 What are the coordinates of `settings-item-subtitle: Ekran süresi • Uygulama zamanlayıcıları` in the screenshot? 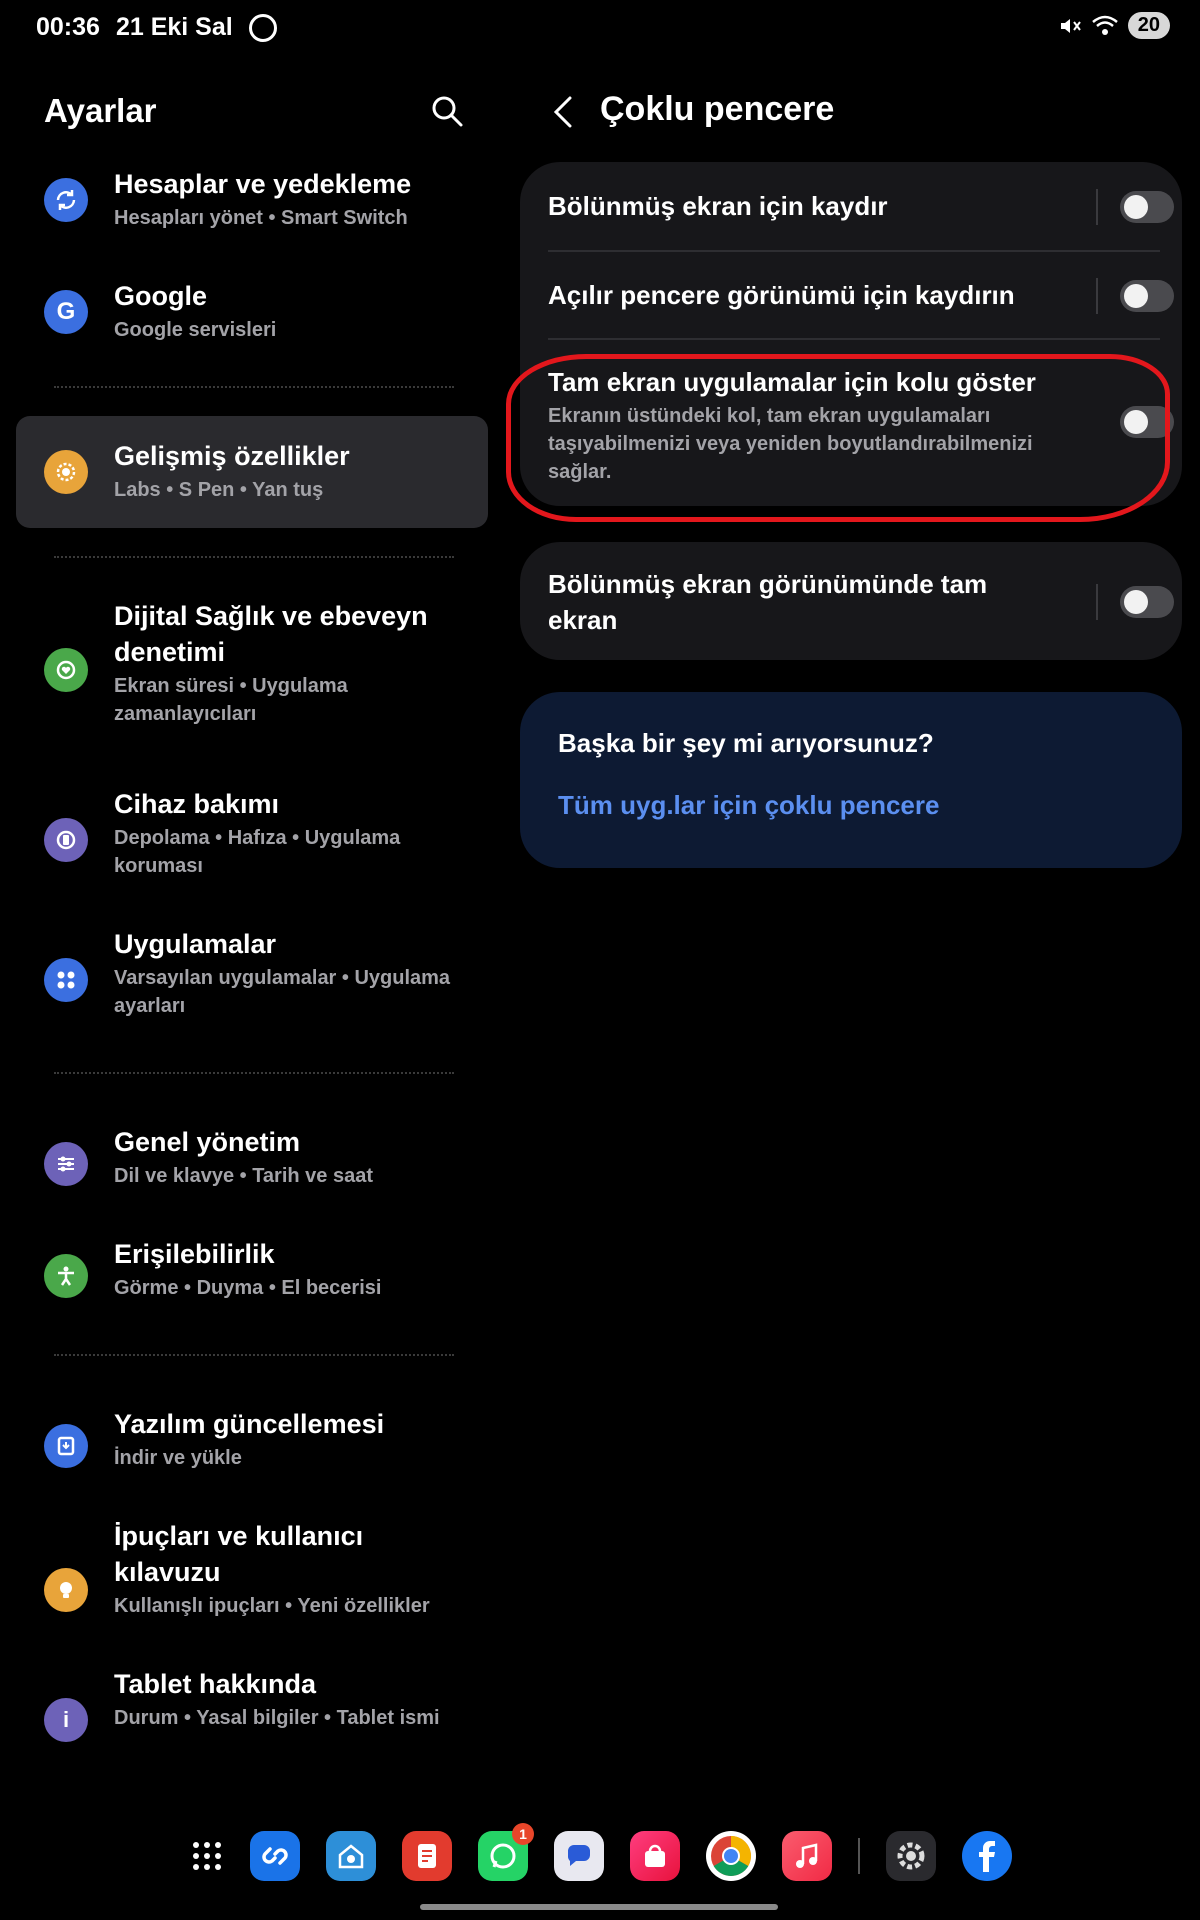 It's located at (231, 700).